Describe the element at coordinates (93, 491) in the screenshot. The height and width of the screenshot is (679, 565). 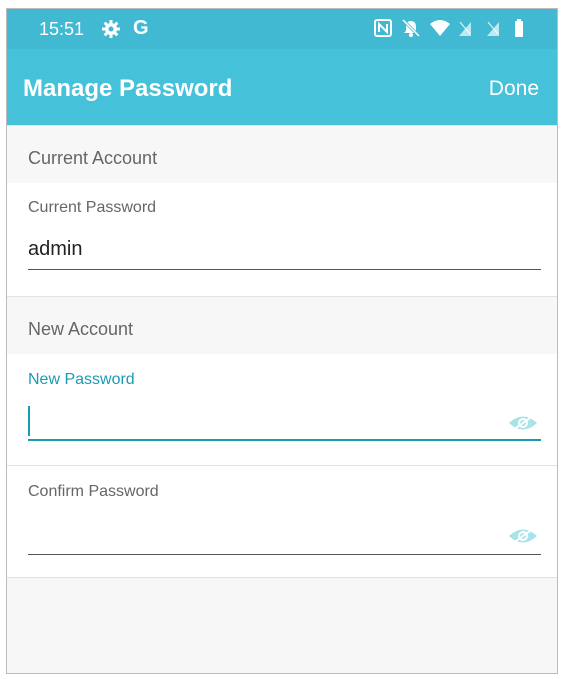
I see `confirm-password-label: Confirm Password` at that location.